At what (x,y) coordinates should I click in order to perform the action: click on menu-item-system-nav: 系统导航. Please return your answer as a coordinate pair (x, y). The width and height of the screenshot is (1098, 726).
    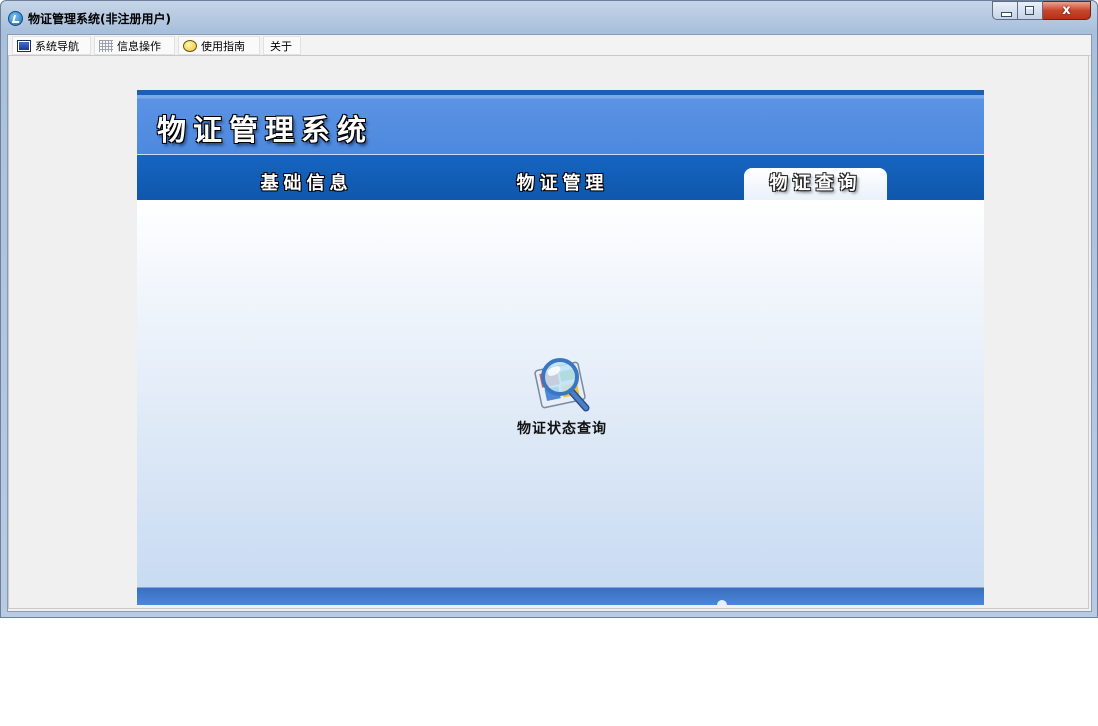
    Looking at the image, I should click on (51, 45).